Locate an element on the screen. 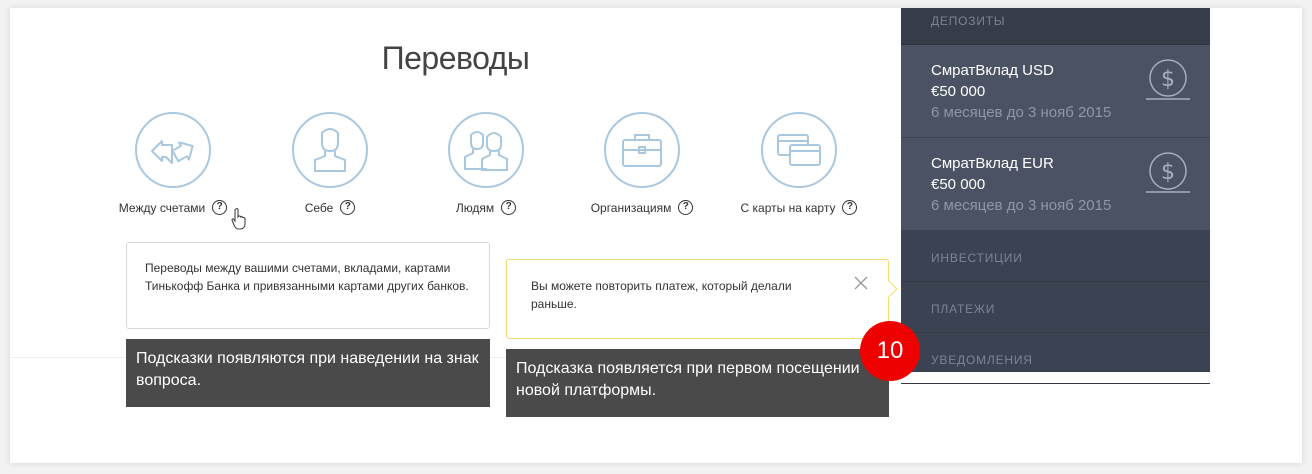 Image resolution: width=1312 pixels, height=474 pixels. category-label-wrap: Себе ? is located at coordinates (330, 207).